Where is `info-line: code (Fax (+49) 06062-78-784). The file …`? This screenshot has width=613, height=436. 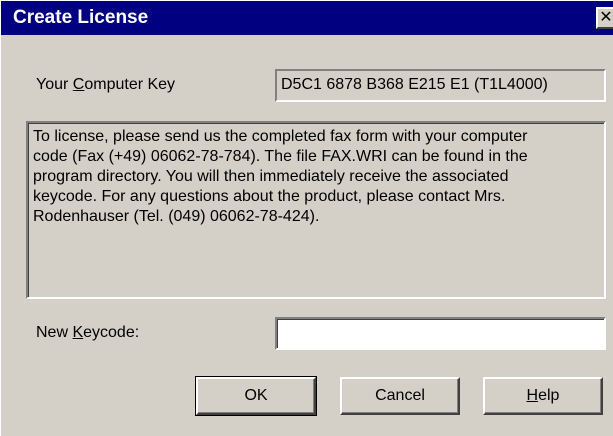 info-line: code (Fax (+49) 06062-78-784). The file … is located at coordinates (280, 156).